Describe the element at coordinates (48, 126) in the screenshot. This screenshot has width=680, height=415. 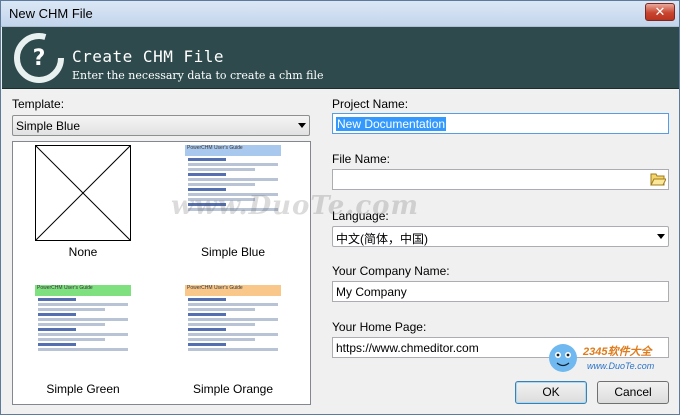
I see `template-select-value: Simple Blue` at that location.